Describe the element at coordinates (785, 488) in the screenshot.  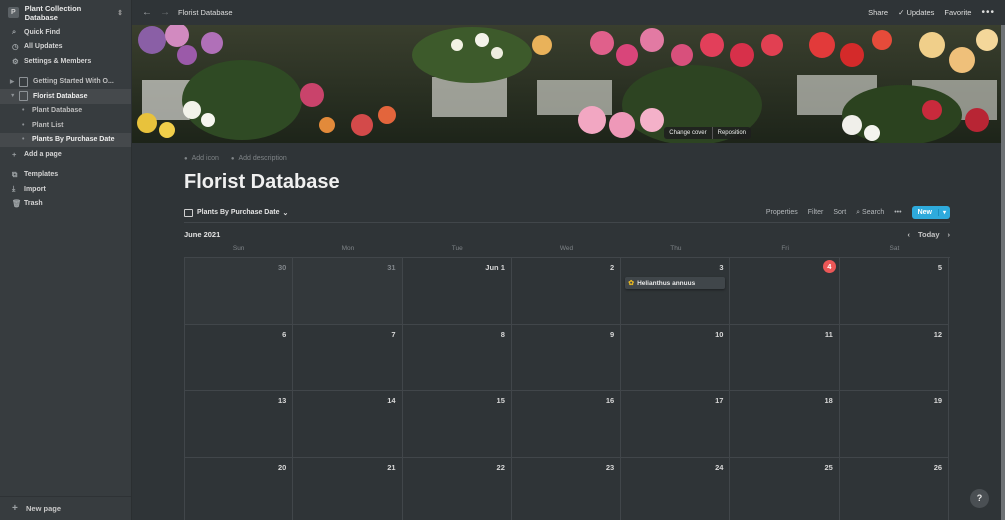
I see `calendar-day-cell: 25` at that location.